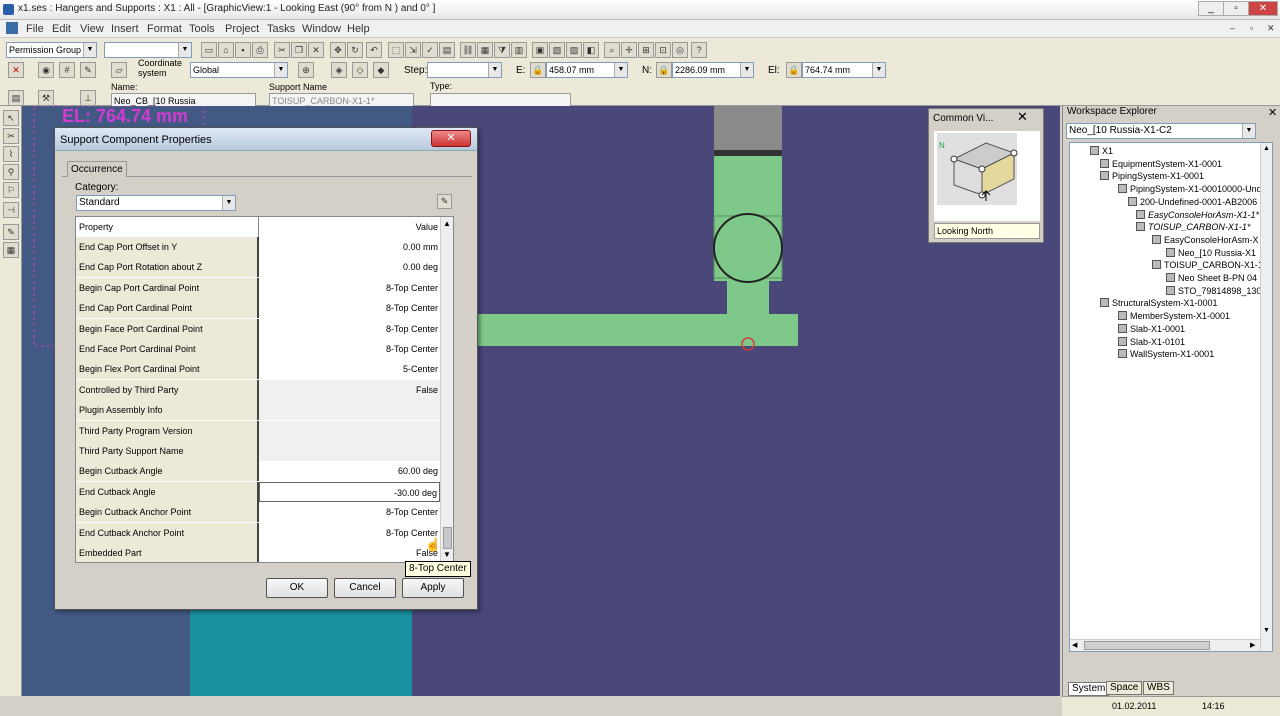 The height and width of the screenshot is (716, 1280). What do you see at coordinates (1232, 28) in the screenshot?
I see `mdi-minimize-button: –` at bounding box center [1232, 28].